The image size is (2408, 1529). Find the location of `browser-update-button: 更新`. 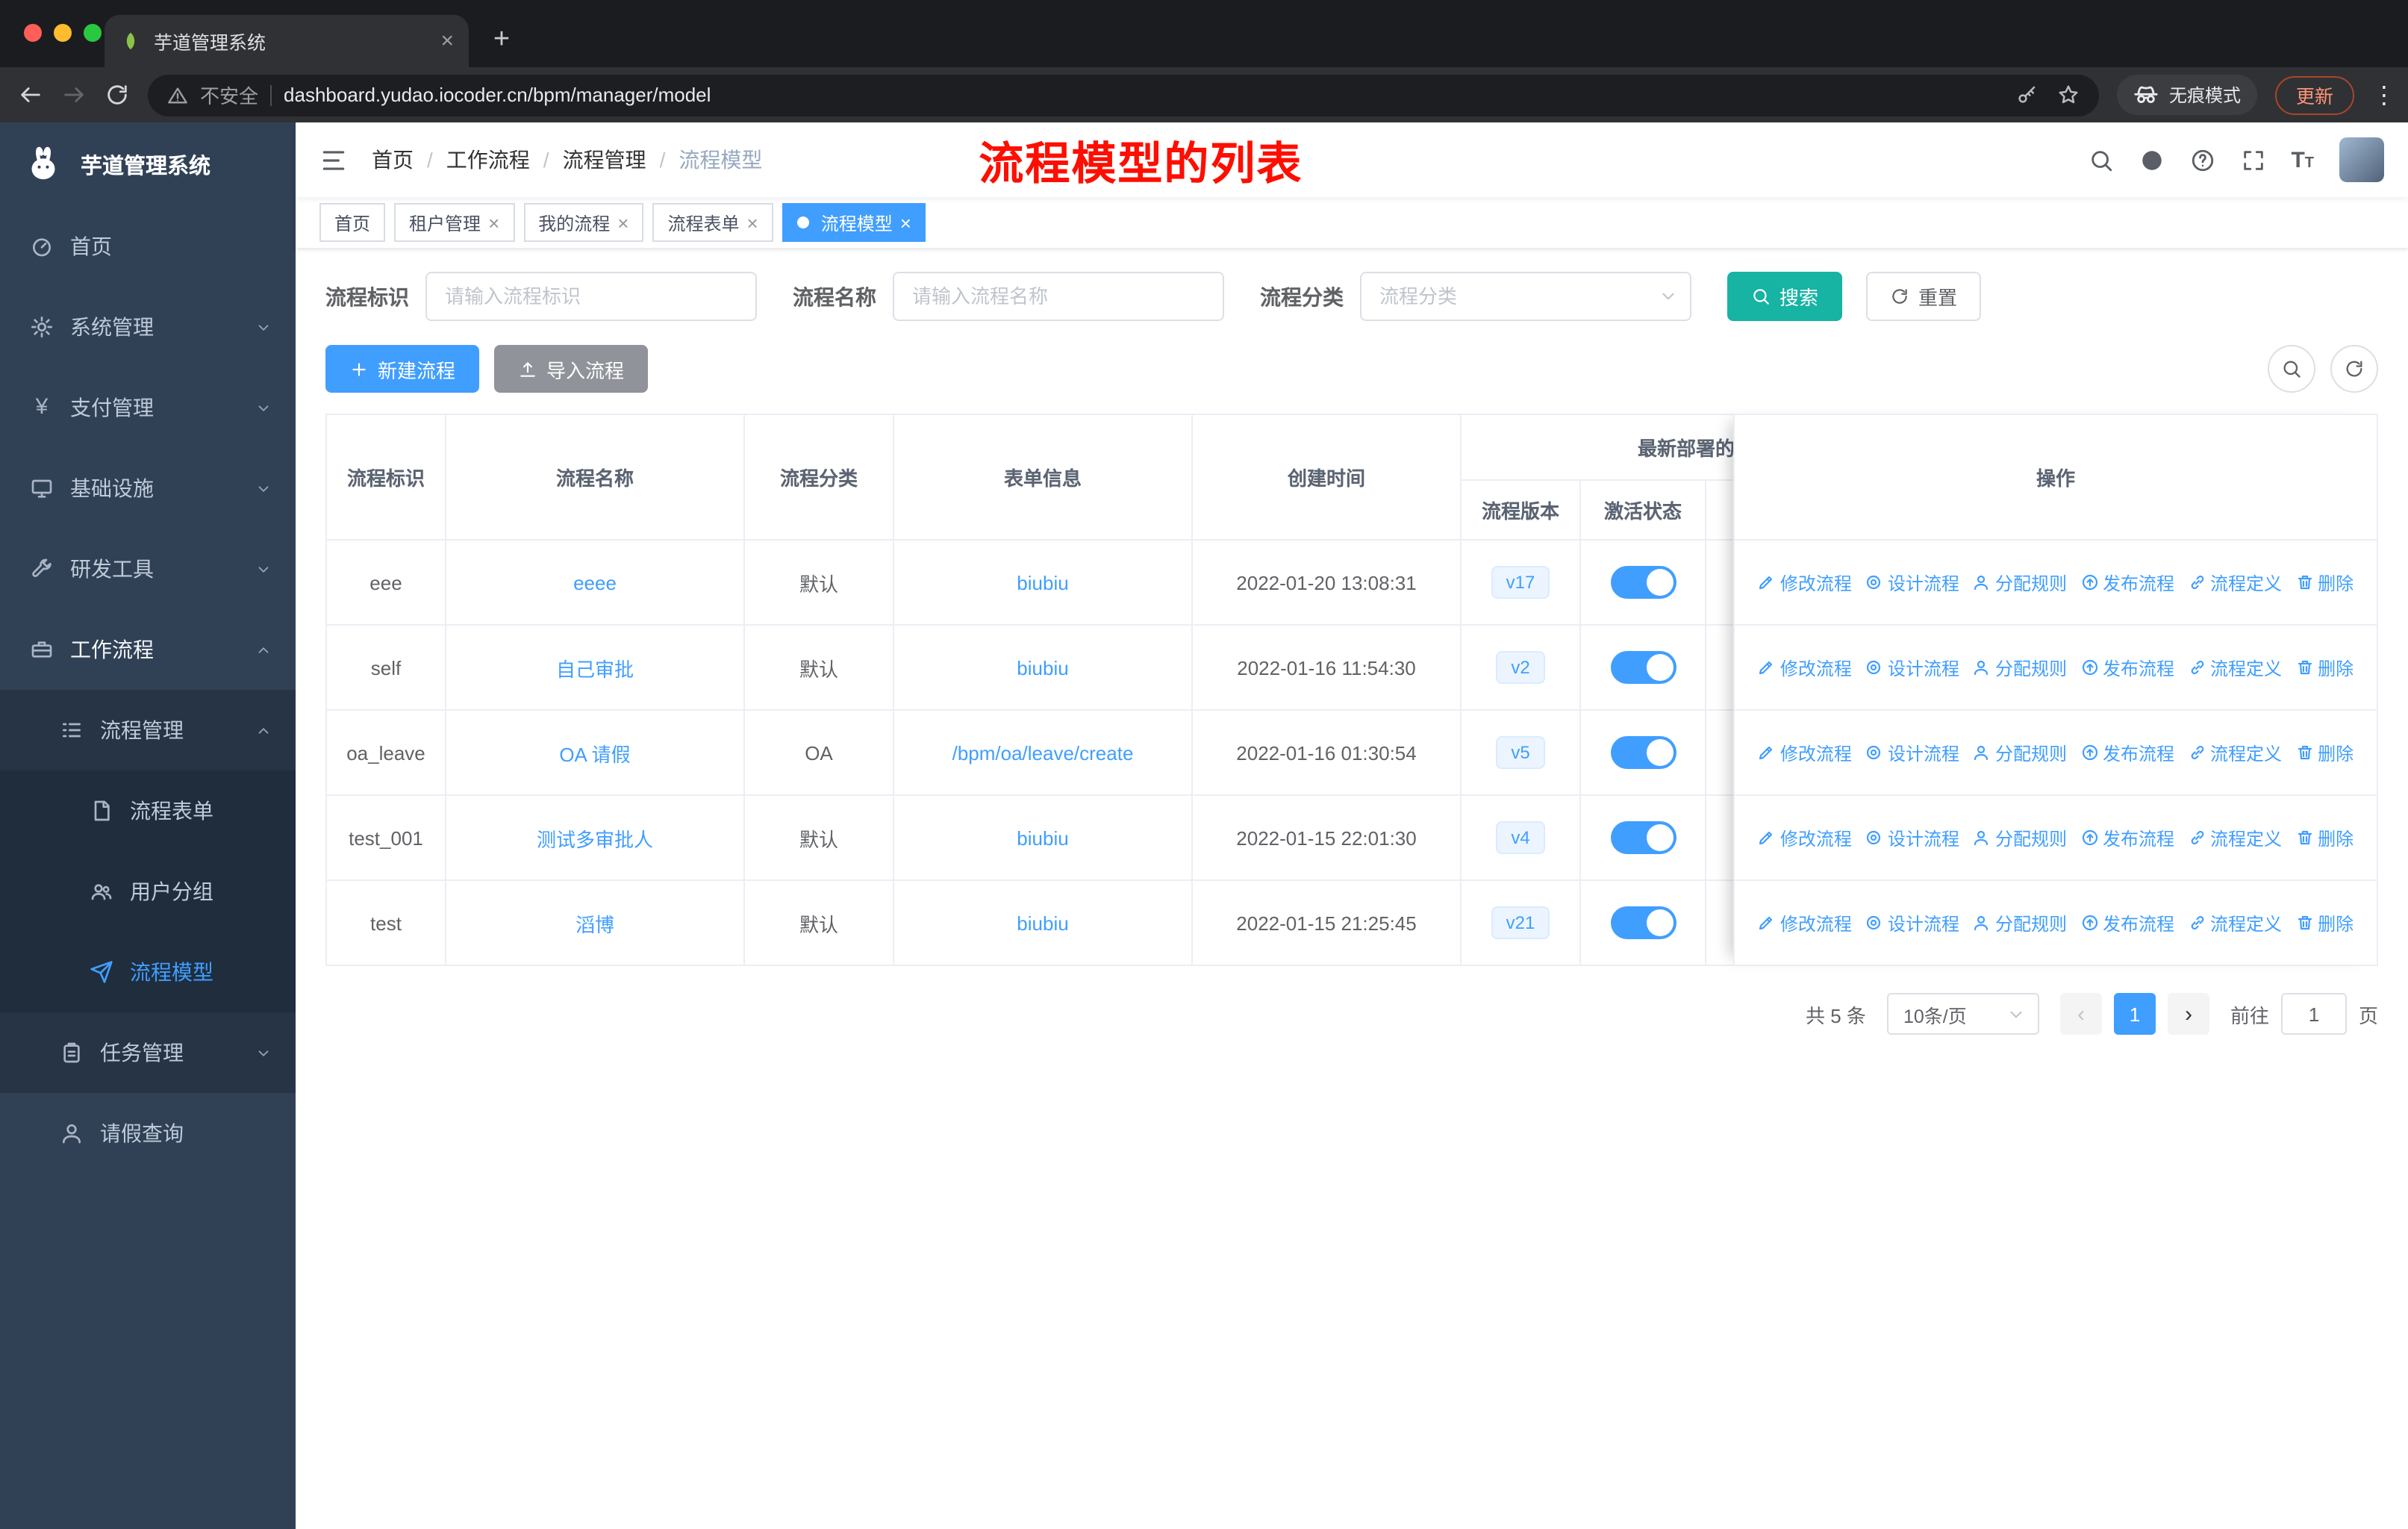

browser-update-button: 更新 is located at coordinates (2314, 94).